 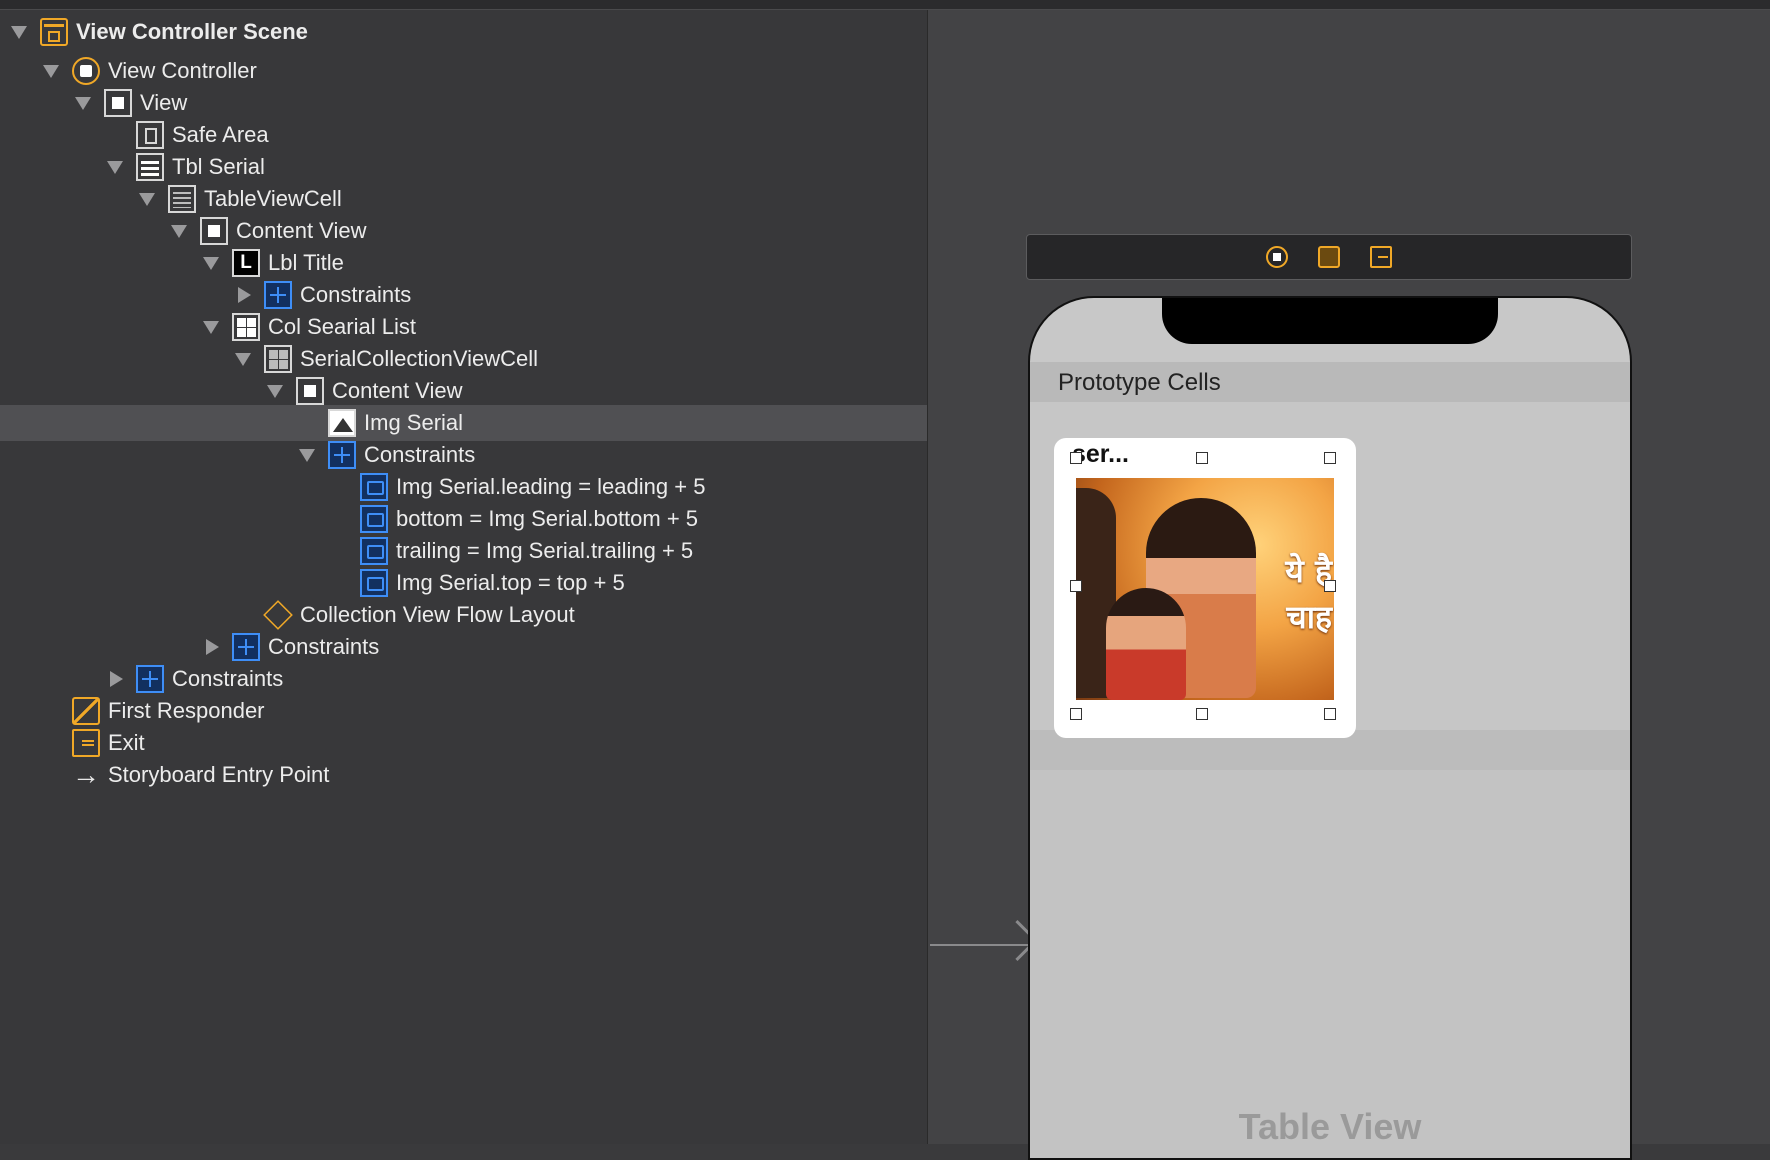 I want to click on outline-row-constraints: Constraints, so click(x=463, y=295).